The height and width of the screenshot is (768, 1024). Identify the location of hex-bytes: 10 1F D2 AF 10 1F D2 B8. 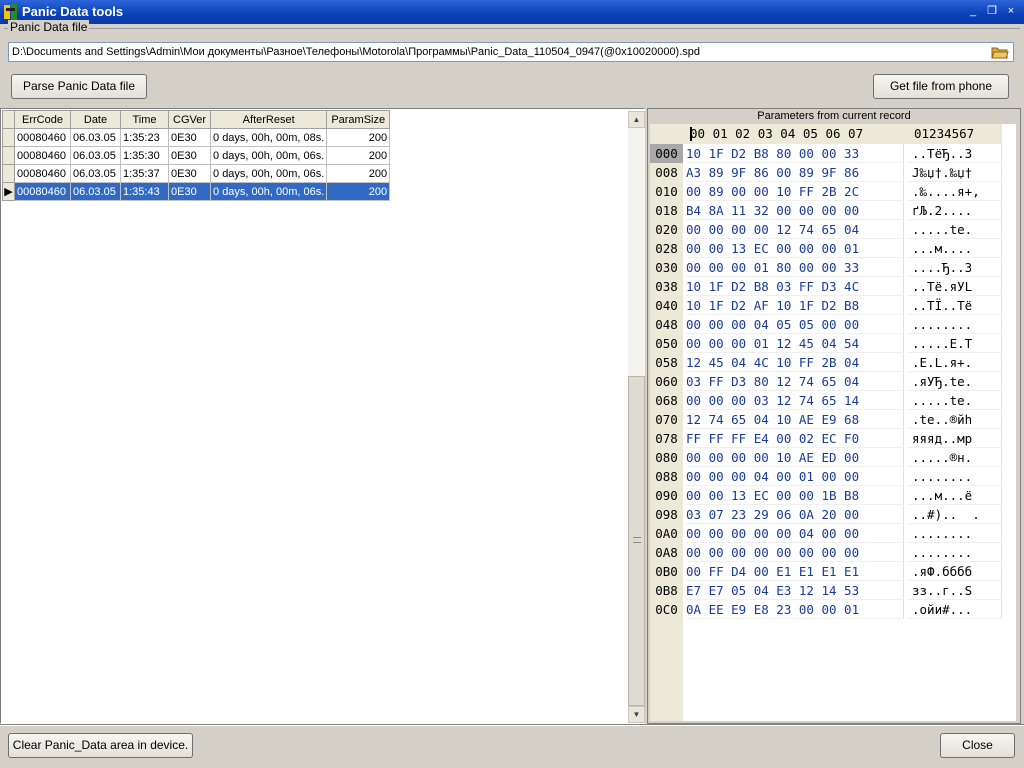
(795, 305).